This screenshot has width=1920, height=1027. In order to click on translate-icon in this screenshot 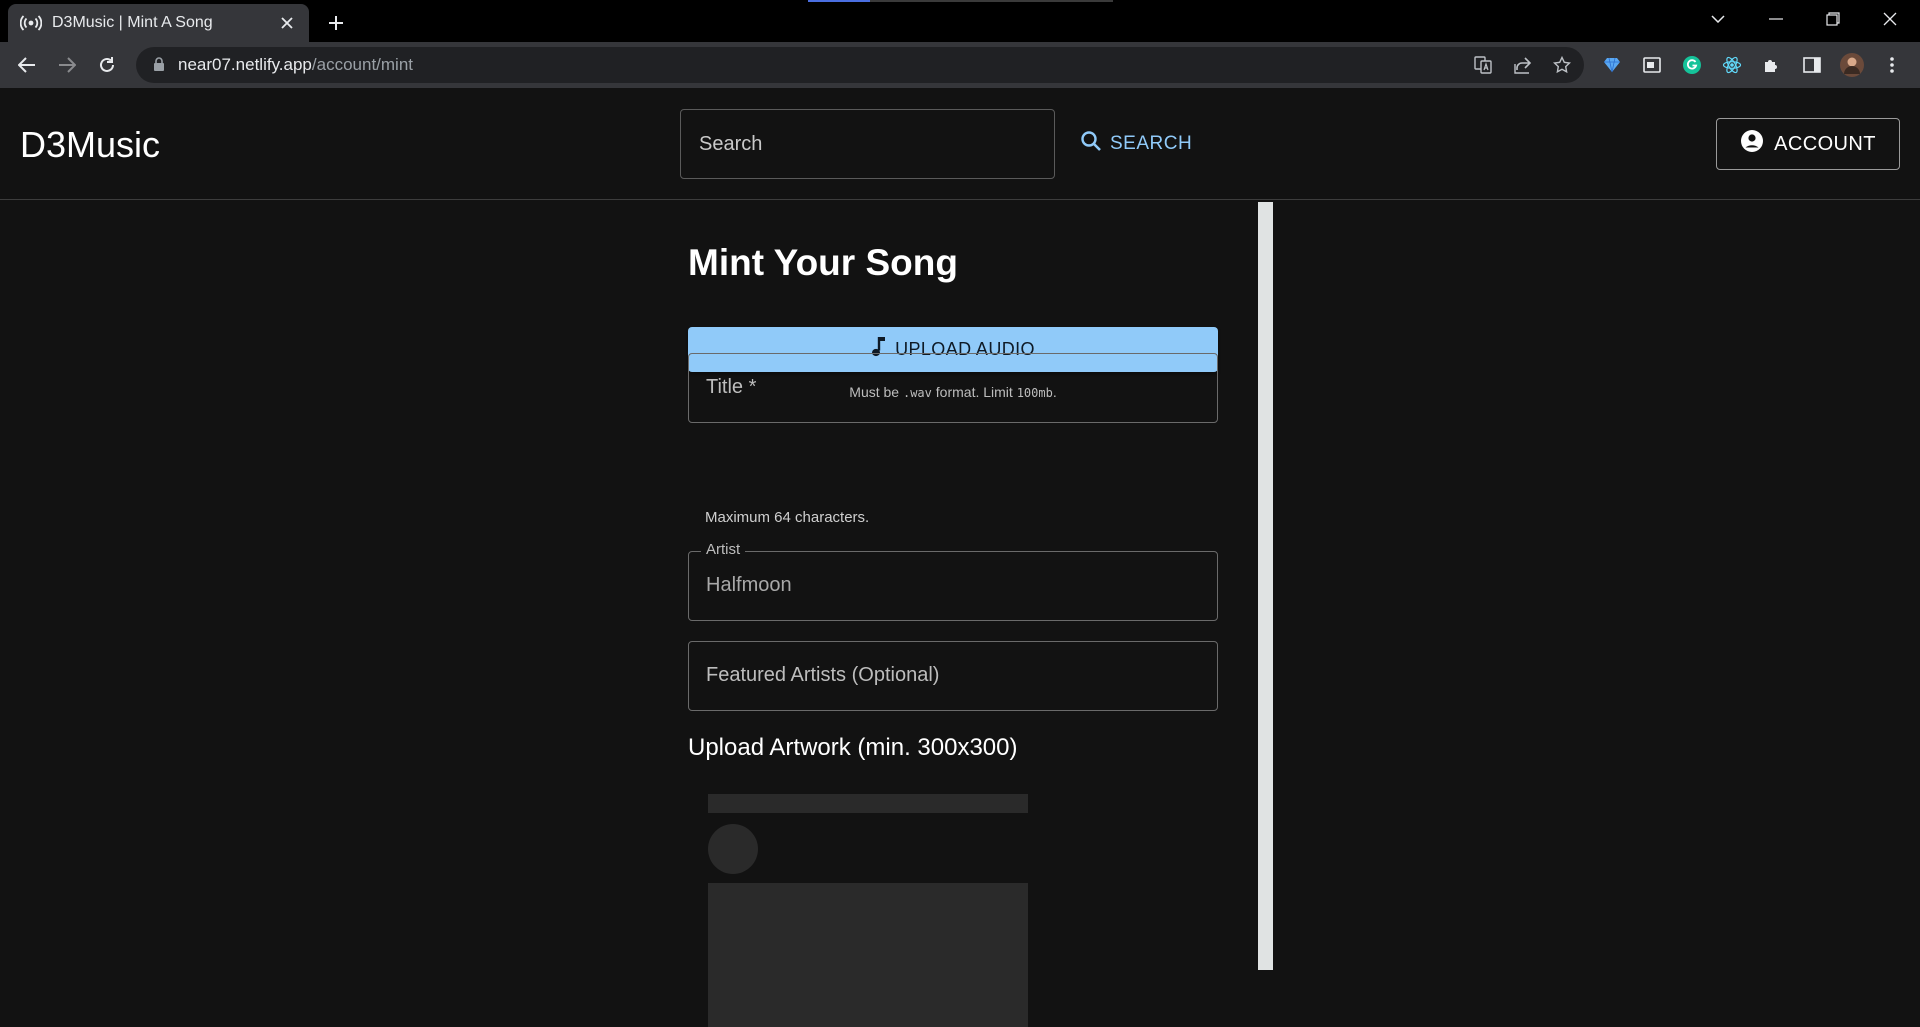, I will do `click(1483, 65)`.